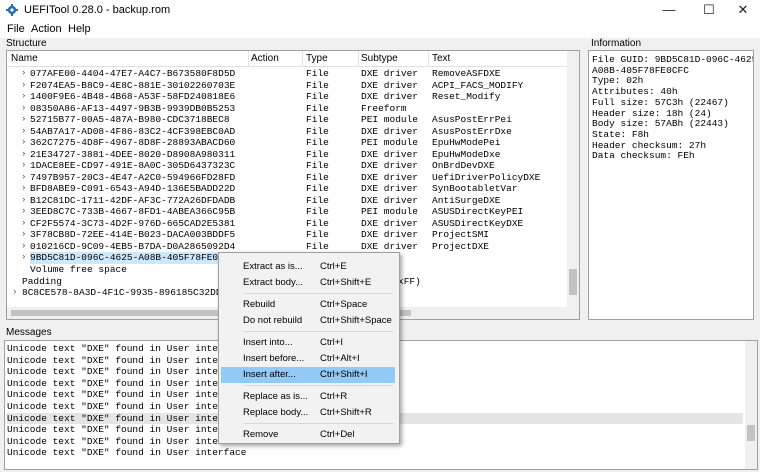 The width and height of the screenshot is (760, 472). I want to click on column-subtype: Subtype, so click(379, 58).